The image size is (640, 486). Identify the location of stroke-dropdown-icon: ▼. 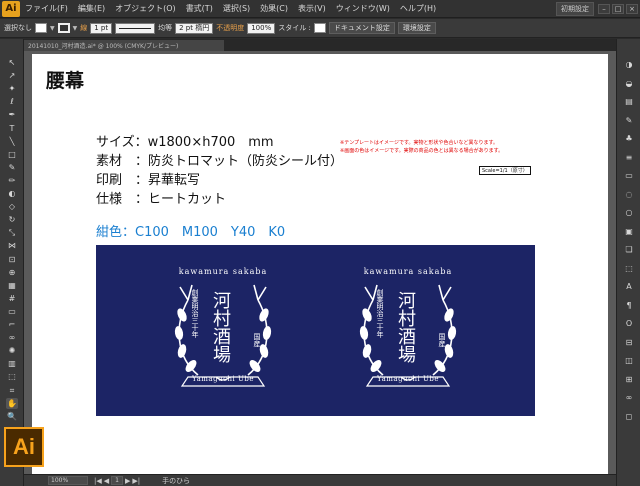
(75, 28).